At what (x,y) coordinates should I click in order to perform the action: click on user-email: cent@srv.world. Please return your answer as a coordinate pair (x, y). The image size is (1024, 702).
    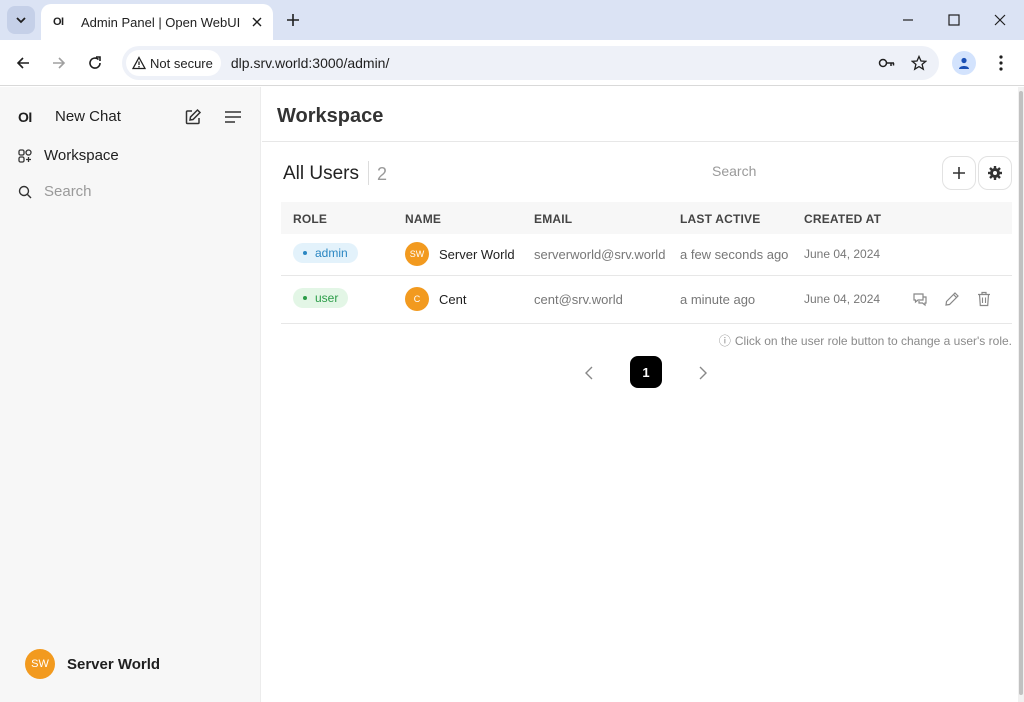
    Looking at the image, I should click on (578, 299).